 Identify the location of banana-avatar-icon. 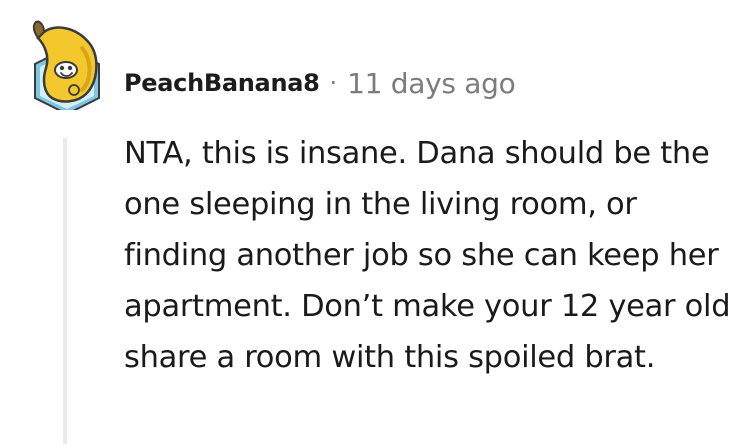
(66, 65).